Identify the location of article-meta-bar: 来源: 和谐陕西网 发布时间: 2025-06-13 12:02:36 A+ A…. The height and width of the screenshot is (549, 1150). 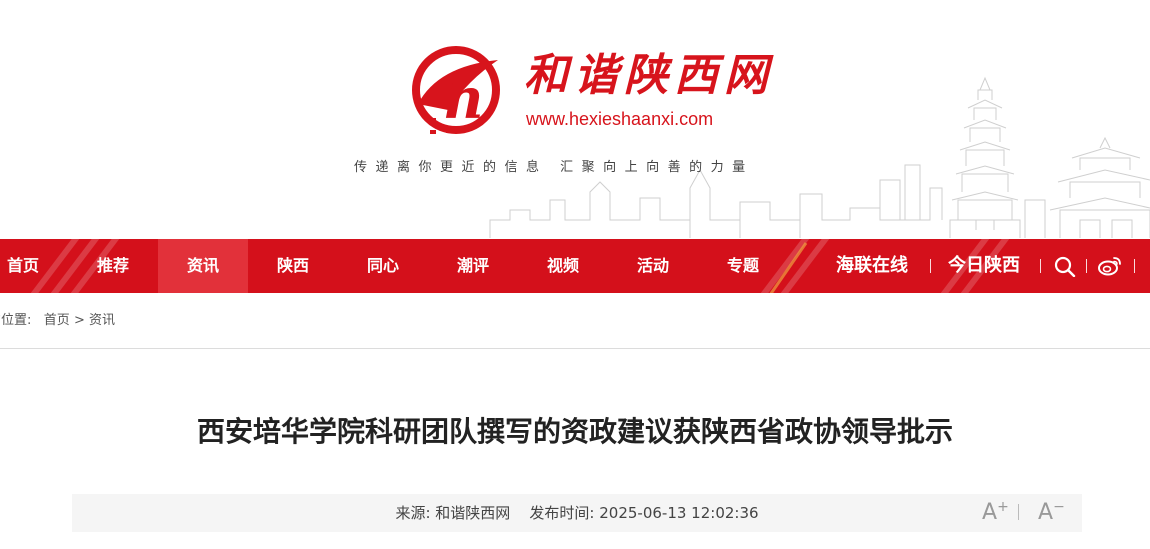
(577, 513).